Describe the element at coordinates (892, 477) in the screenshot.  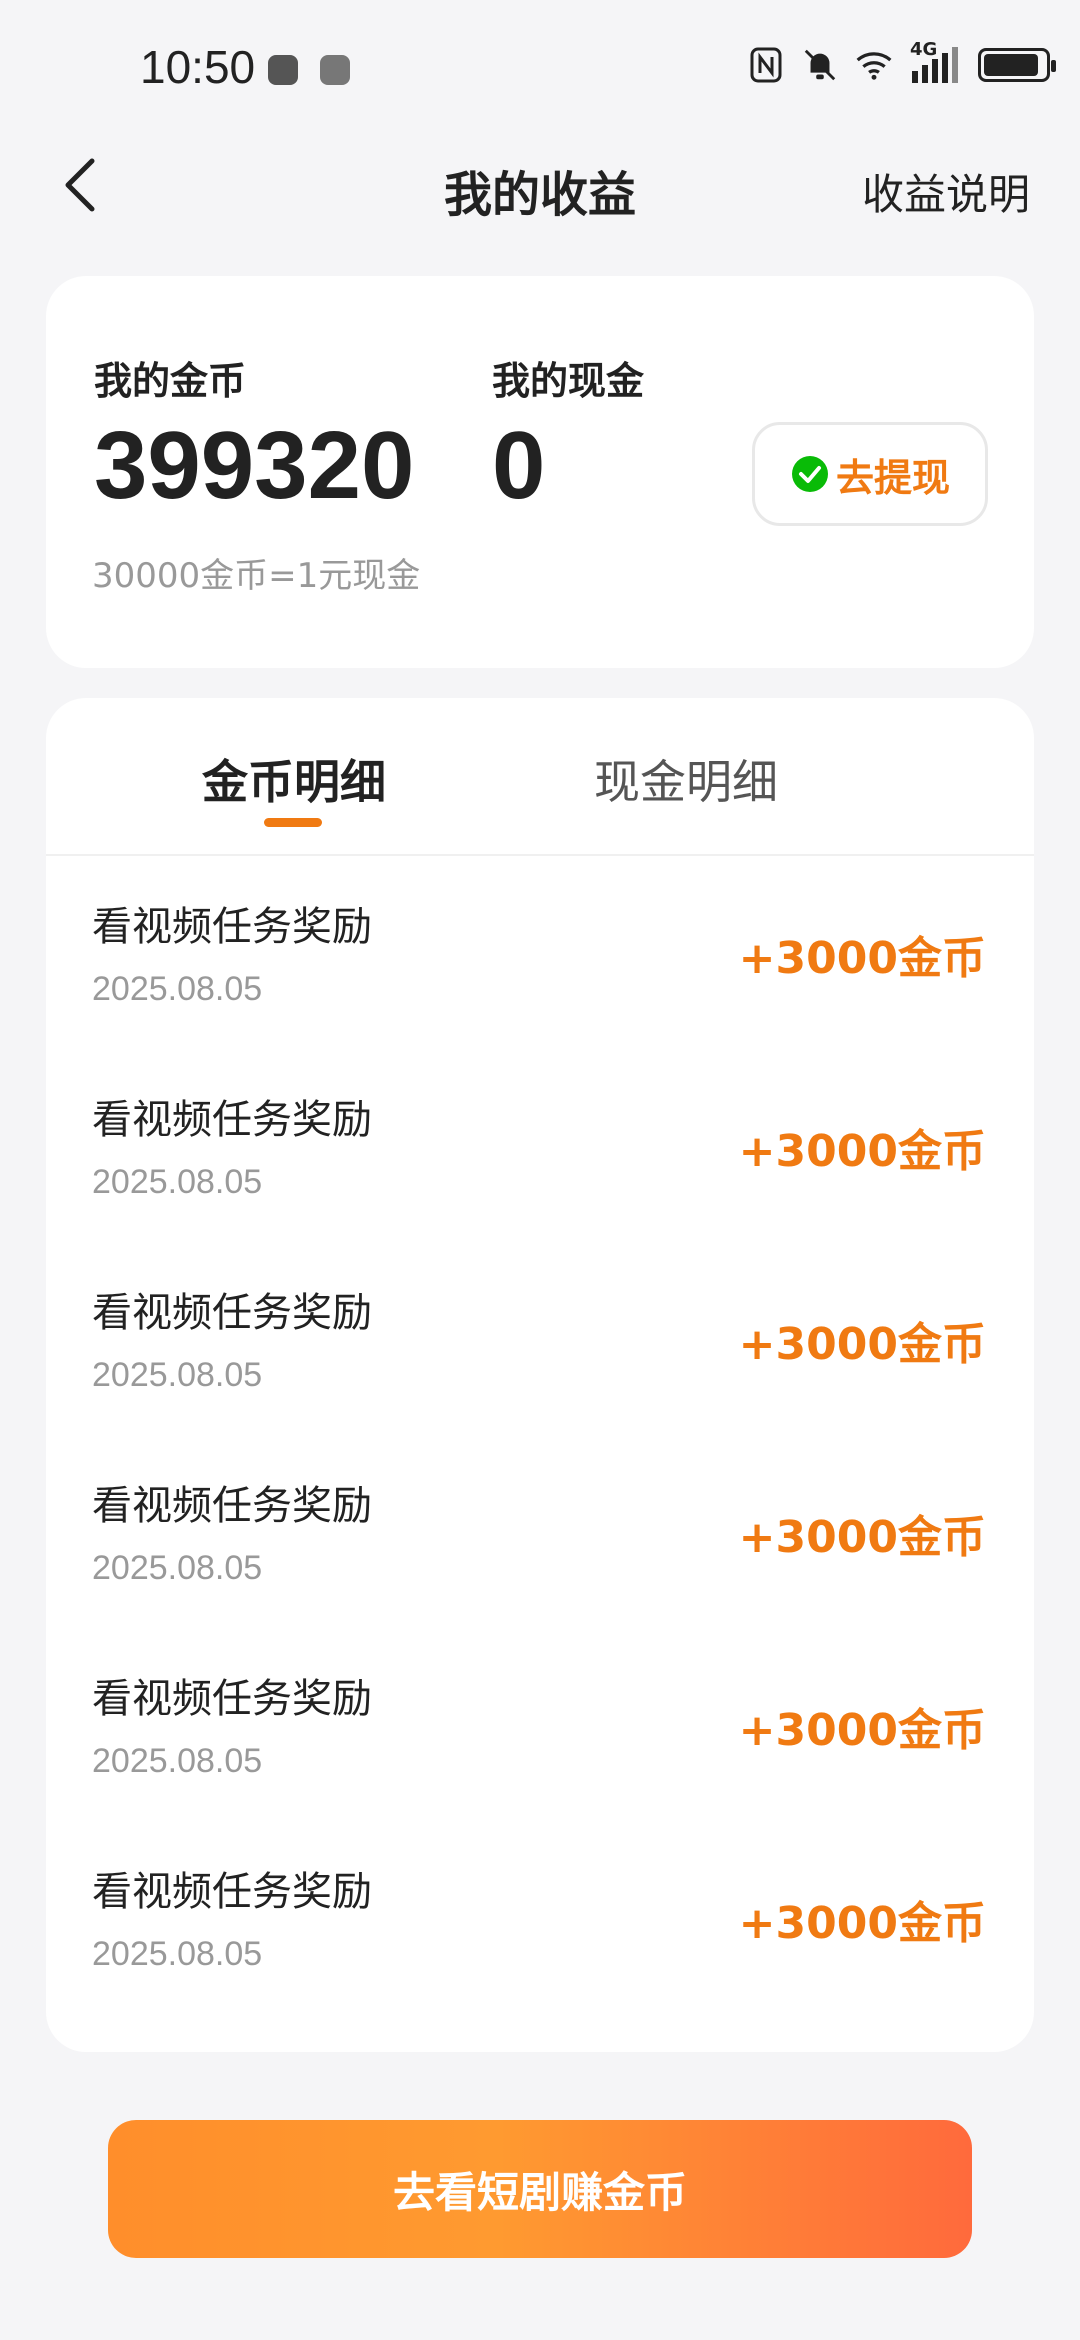
I see `withdraw-label: 去提现` at that location.